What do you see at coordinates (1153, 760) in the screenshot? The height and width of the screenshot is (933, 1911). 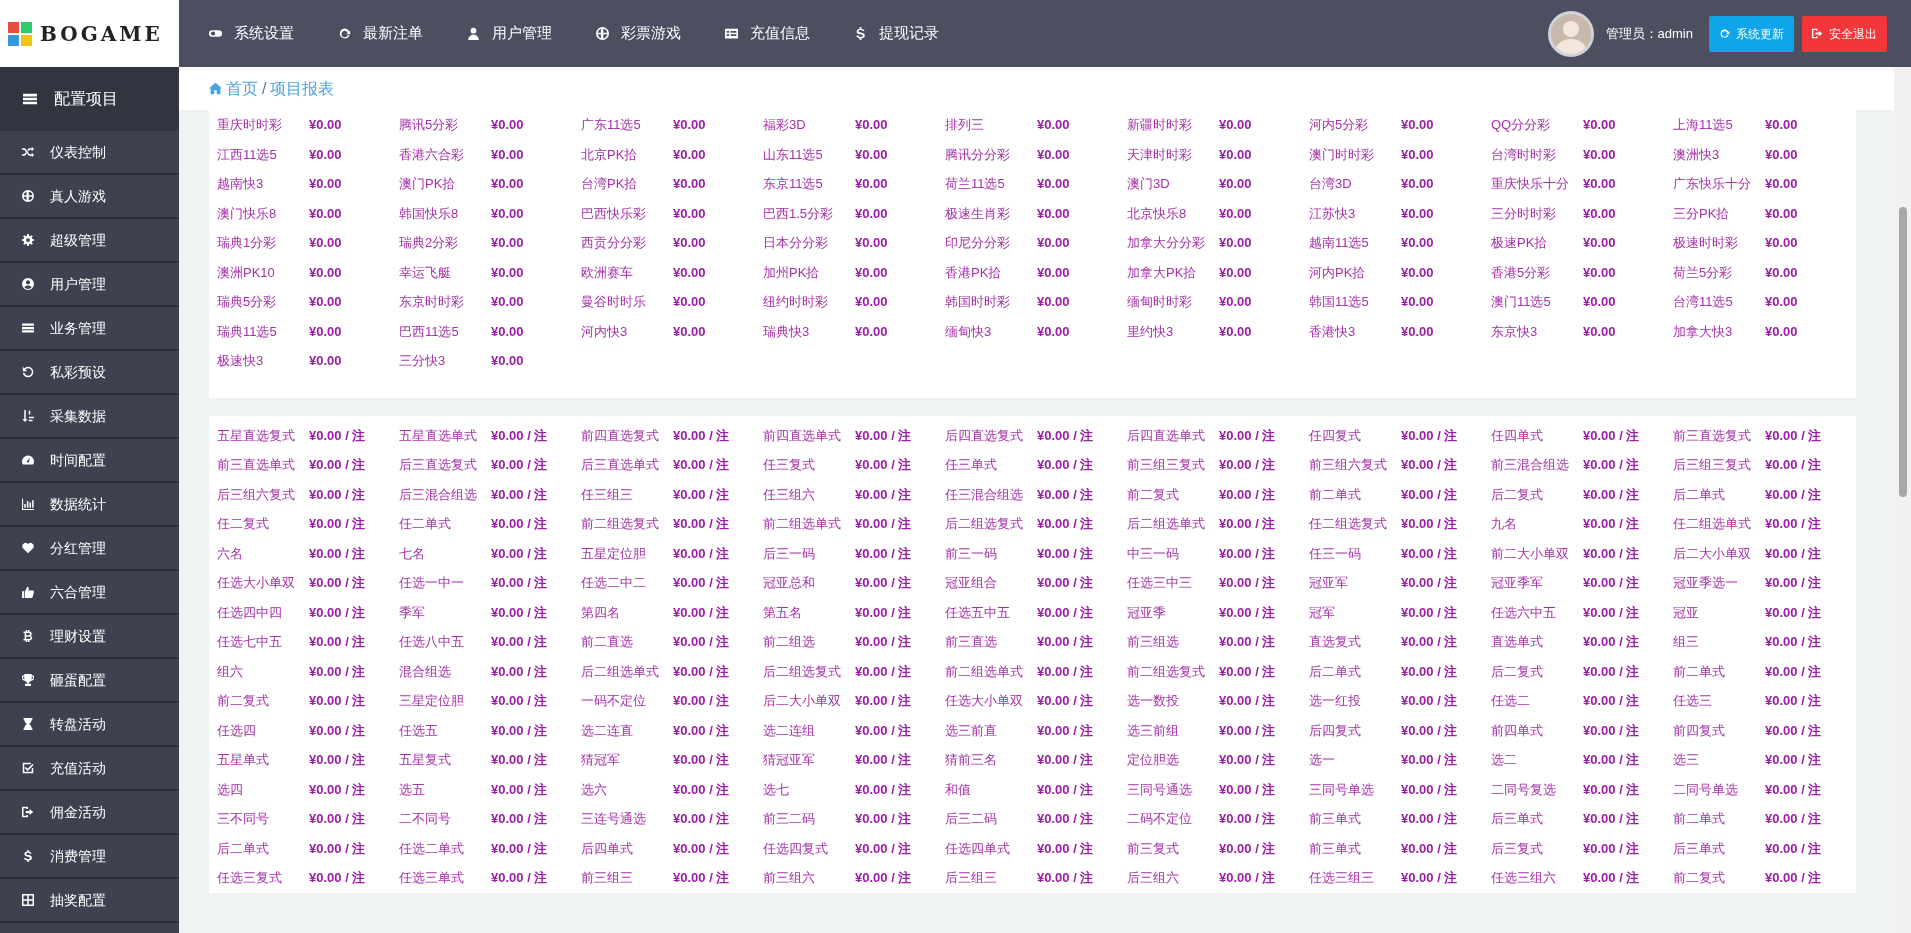 I see `game-name: 定位胆选` at bounding box center [1153, 760].